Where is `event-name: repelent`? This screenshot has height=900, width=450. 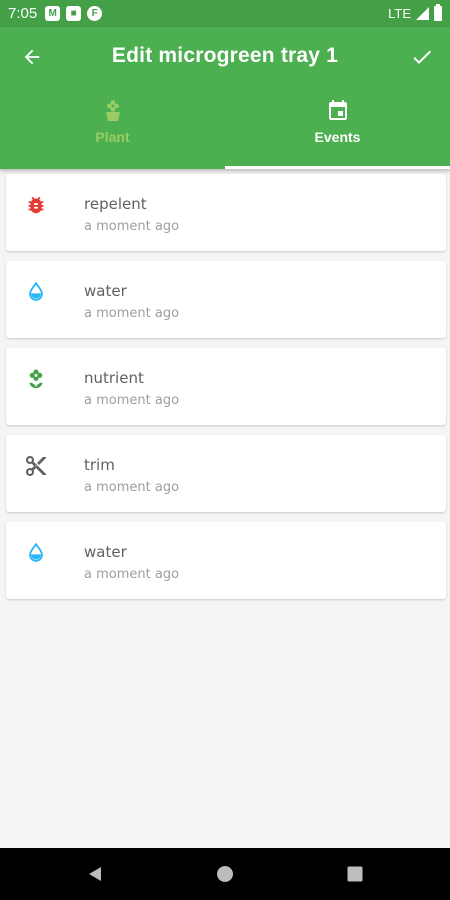 event-name: repelent is located at coordinates (115, 204).